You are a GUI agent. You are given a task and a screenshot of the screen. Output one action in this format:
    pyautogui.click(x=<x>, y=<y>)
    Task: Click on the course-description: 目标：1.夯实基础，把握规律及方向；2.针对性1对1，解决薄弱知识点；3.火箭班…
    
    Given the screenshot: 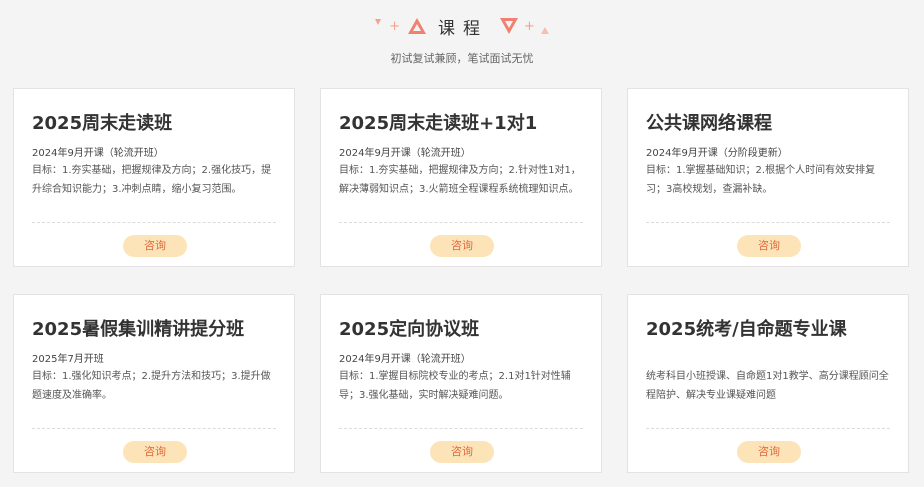 What is the action you would take?
    pyautogui.click(x=460, y=180)
    